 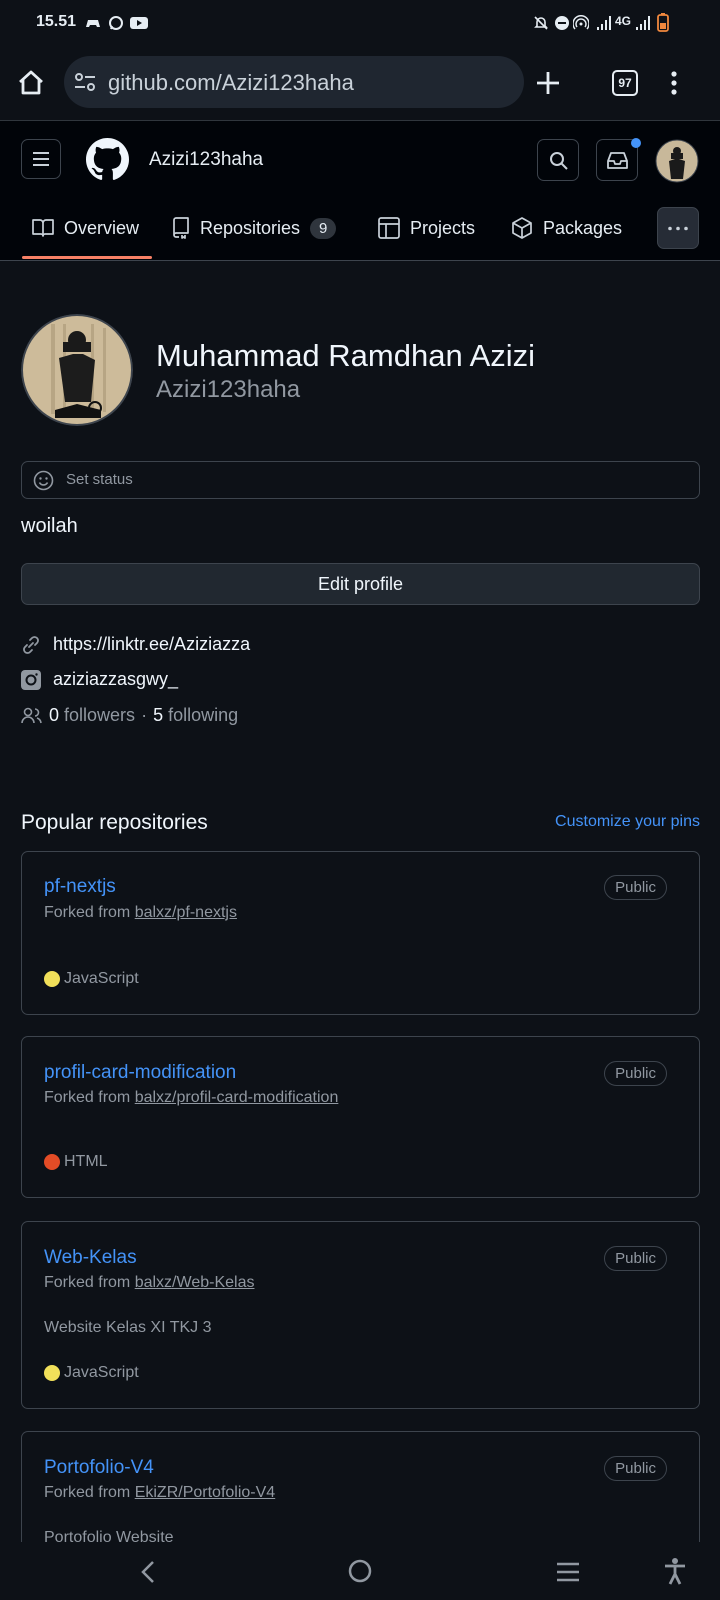 What do you see at coordinates (100, 715) in the screenshot?
I see `followers-label: followers` at bounding box center [100, 715].